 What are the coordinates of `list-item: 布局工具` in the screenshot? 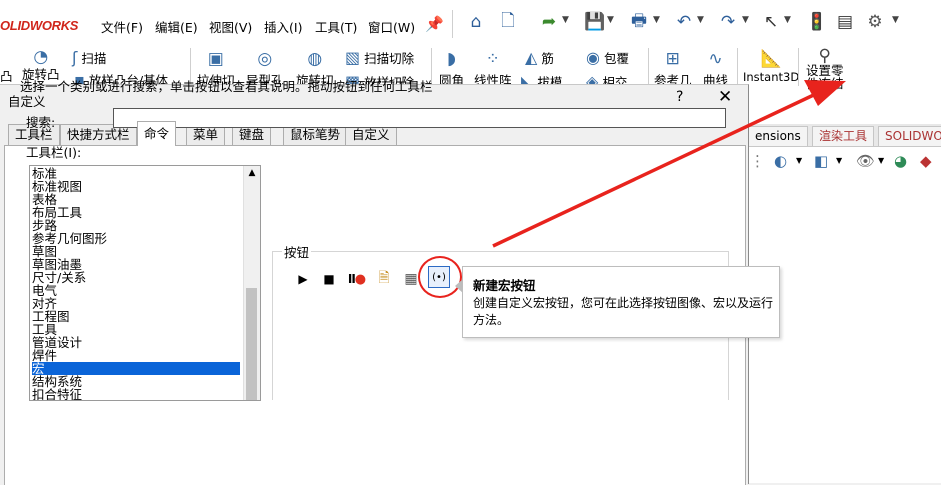 It's located at (136, 212).